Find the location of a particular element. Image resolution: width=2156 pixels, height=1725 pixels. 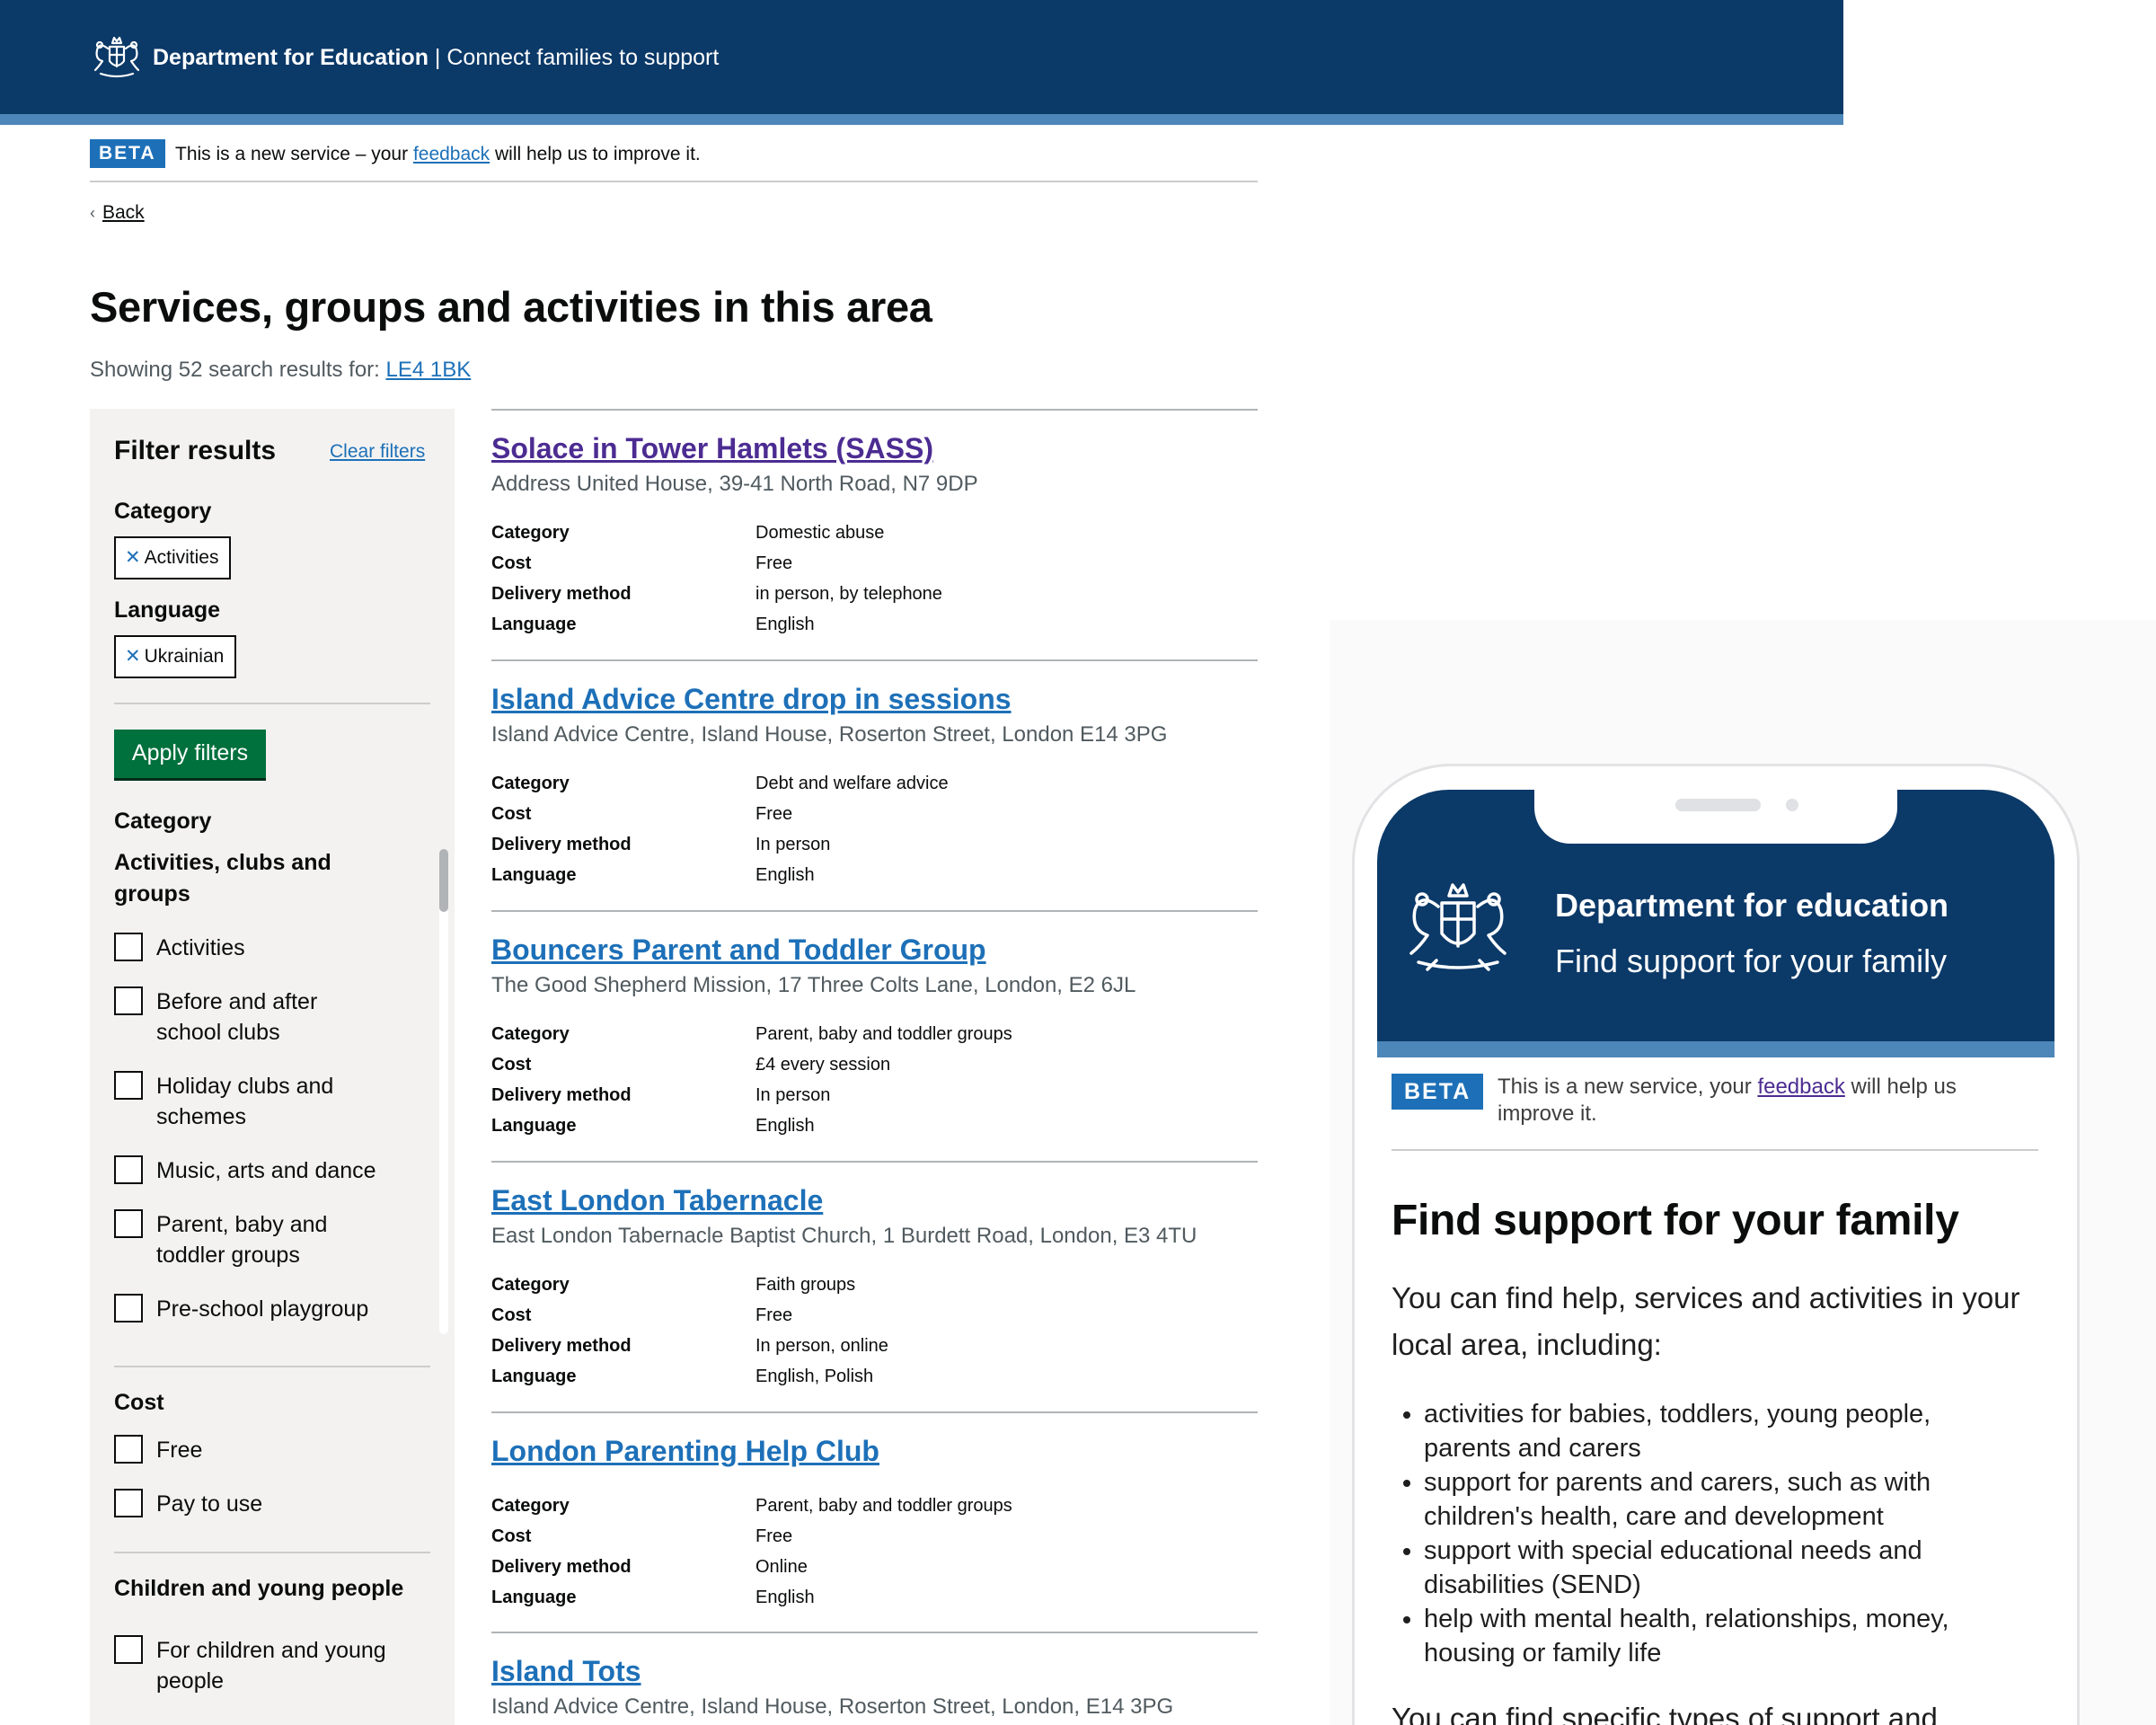

selected-category-tag: ✕ Activities is located at coordinates (173, 557).